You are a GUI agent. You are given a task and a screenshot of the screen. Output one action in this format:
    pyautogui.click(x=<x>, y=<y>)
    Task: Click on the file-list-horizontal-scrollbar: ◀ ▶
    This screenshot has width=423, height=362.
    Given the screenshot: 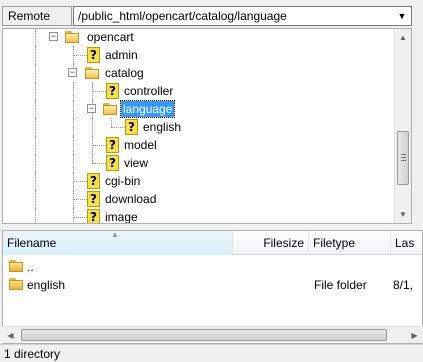 What is the action you would take?
    pyautogui.click(x=212, y=334)
    